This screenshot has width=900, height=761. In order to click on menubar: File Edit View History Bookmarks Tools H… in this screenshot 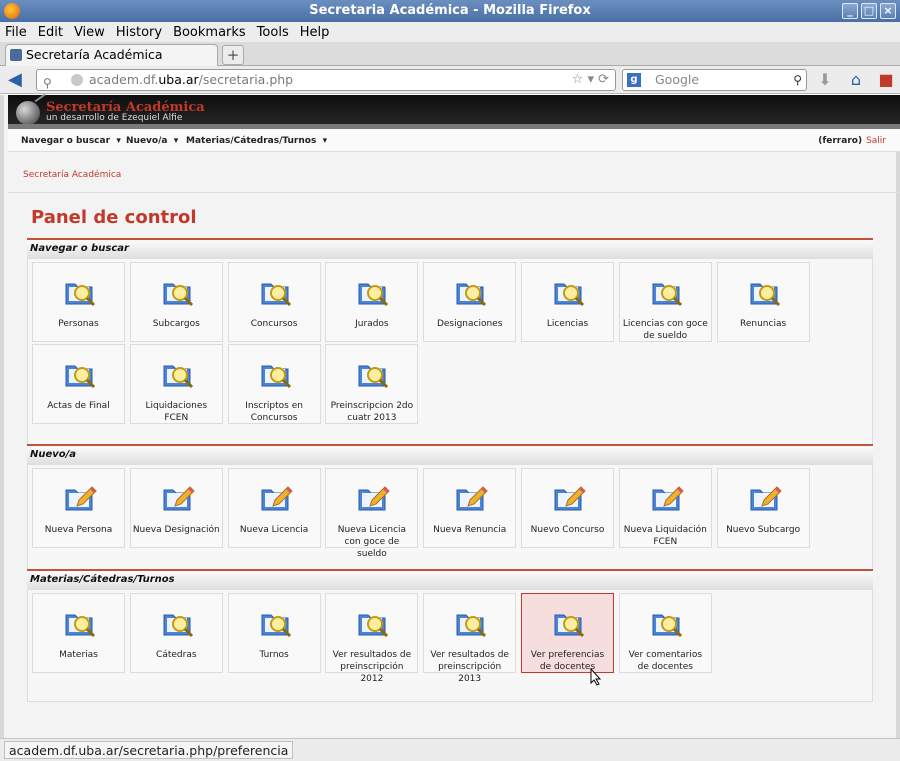, I will do `click(450, 32)`.